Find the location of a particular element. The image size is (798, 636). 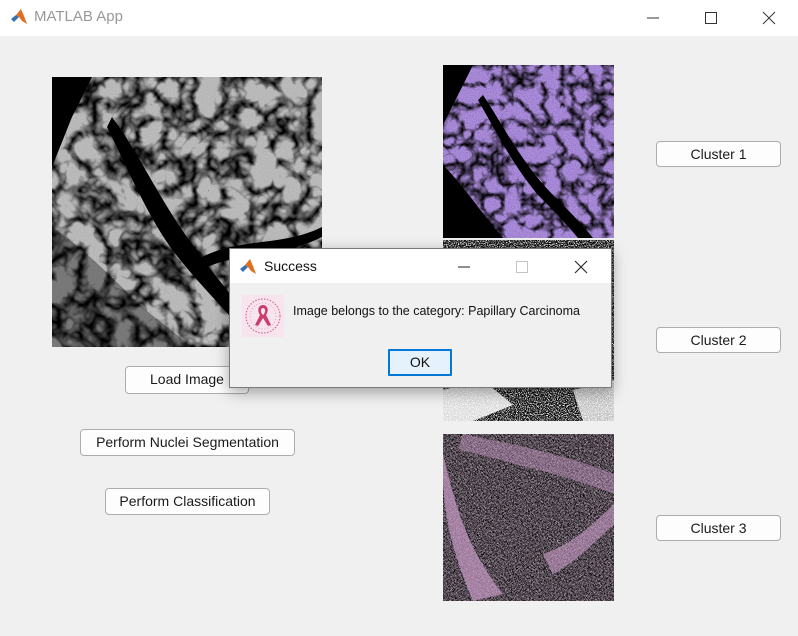

dialog-close-button is located at coordinates (581, 266).